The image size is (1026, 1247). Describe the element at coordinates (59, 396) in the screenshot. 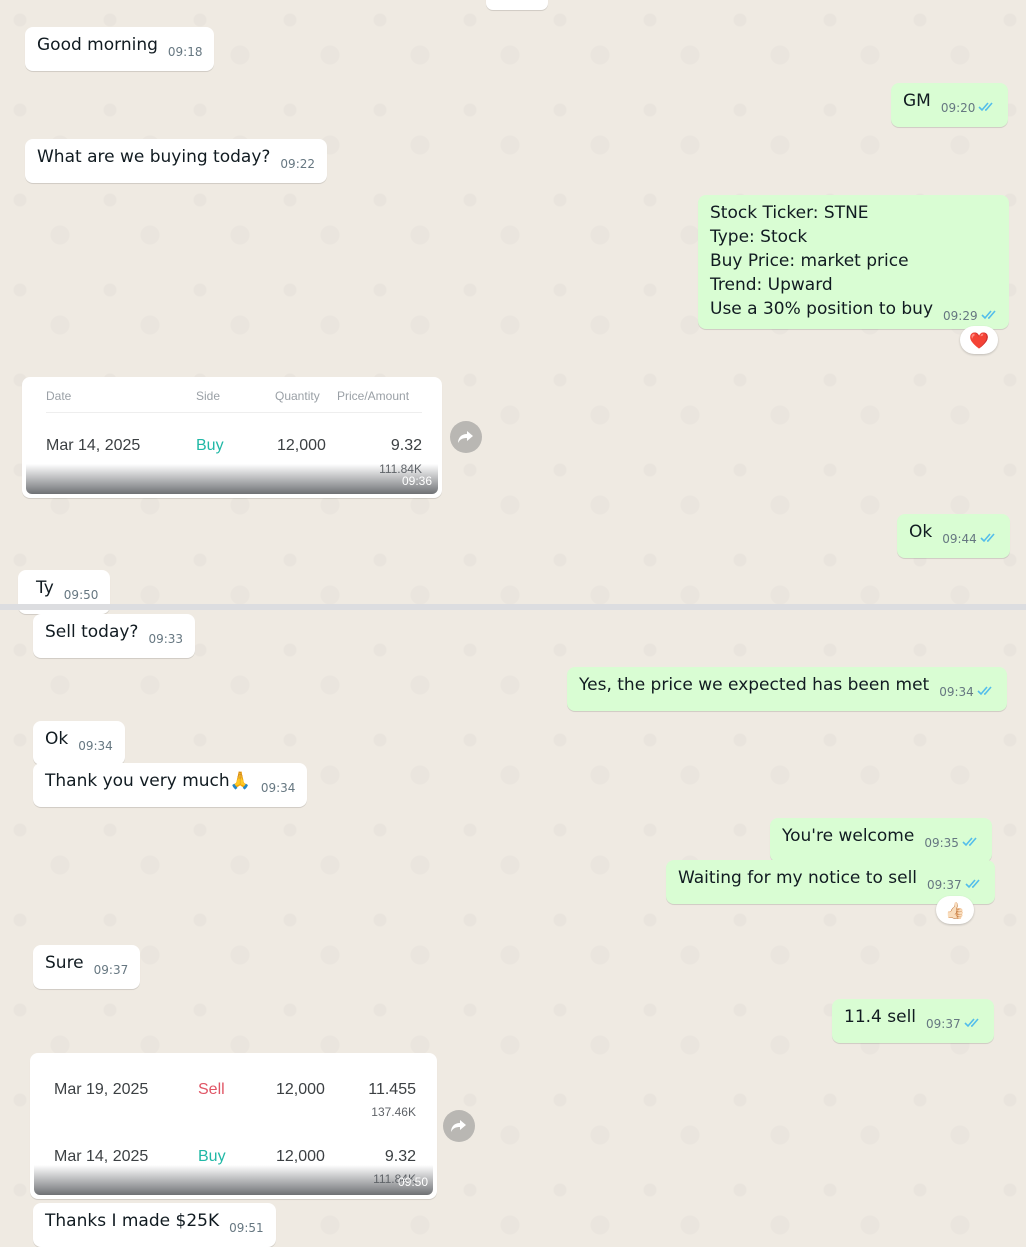

I see `column-header-date: Date` at that location.